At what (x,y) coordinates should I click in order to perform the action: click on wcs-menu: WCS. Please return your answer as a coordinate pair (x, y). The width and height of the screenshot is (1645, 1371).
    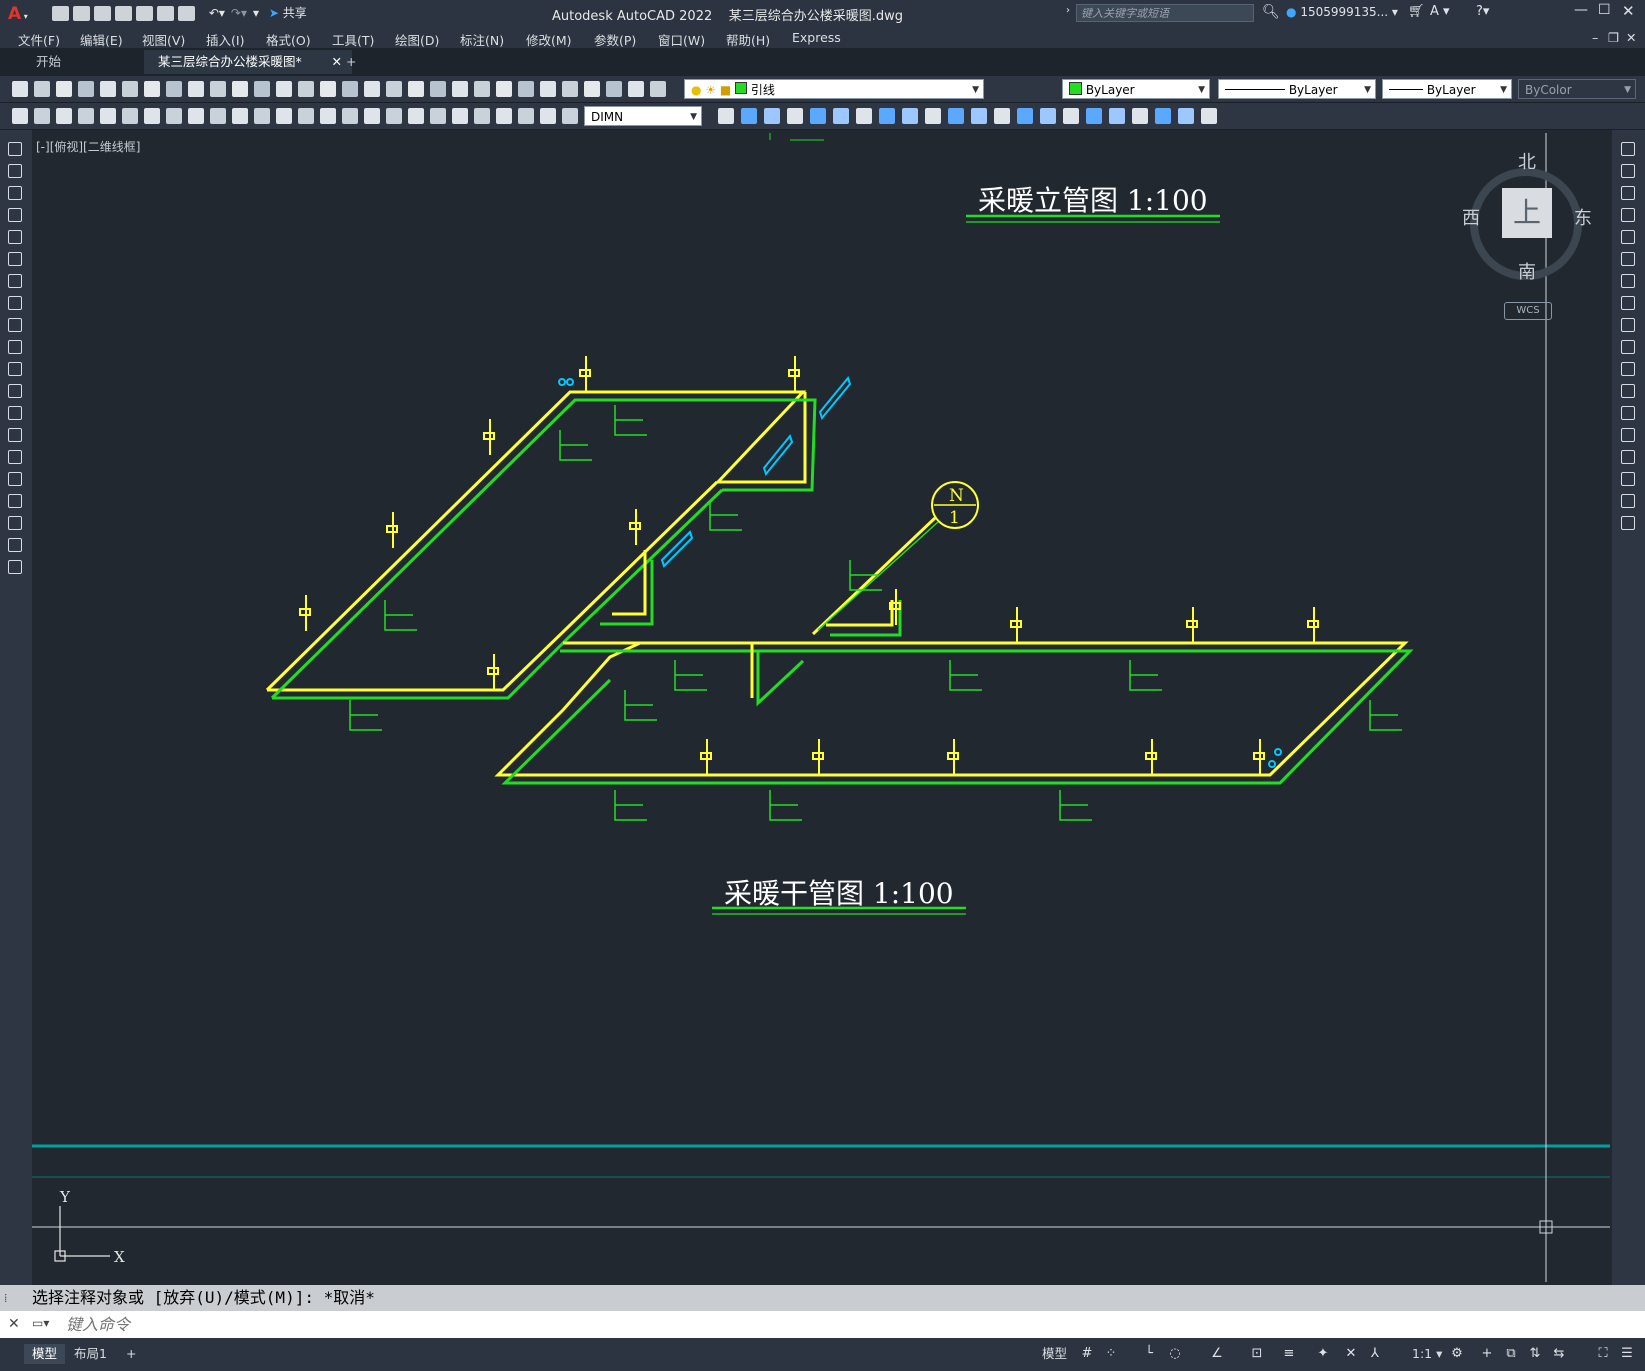
    Looking at the image, I should click on (1528, 311).